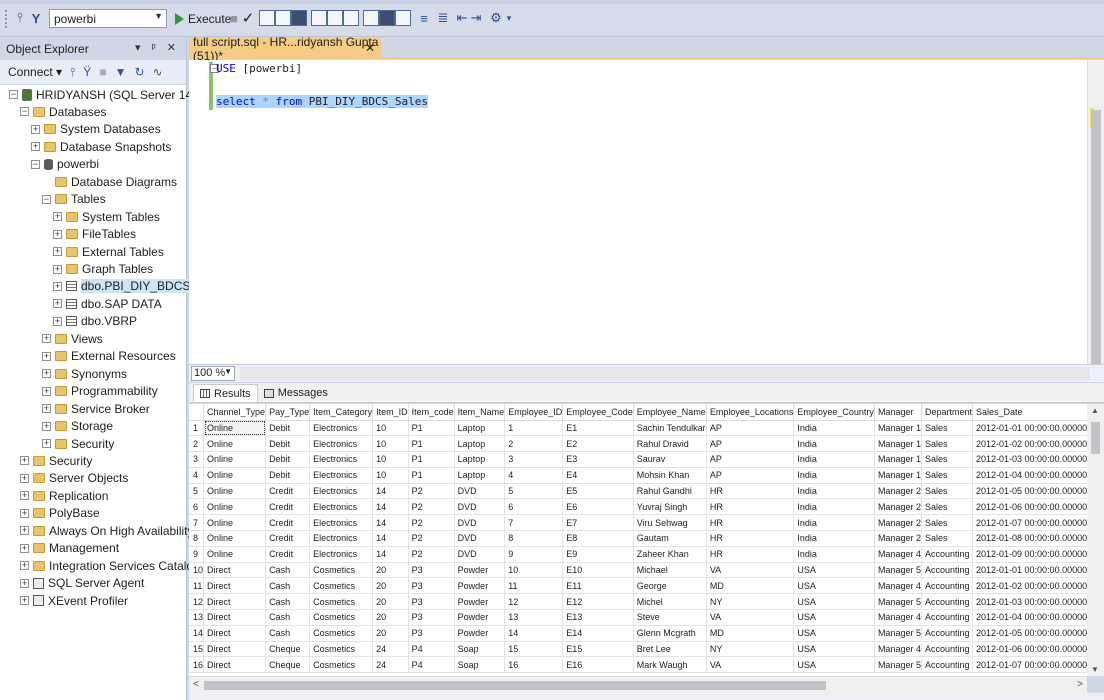 The height and width of the screenshot is (700, 1104). I want to click on tree-node: + SQL Server Agent, so click(82, 583).